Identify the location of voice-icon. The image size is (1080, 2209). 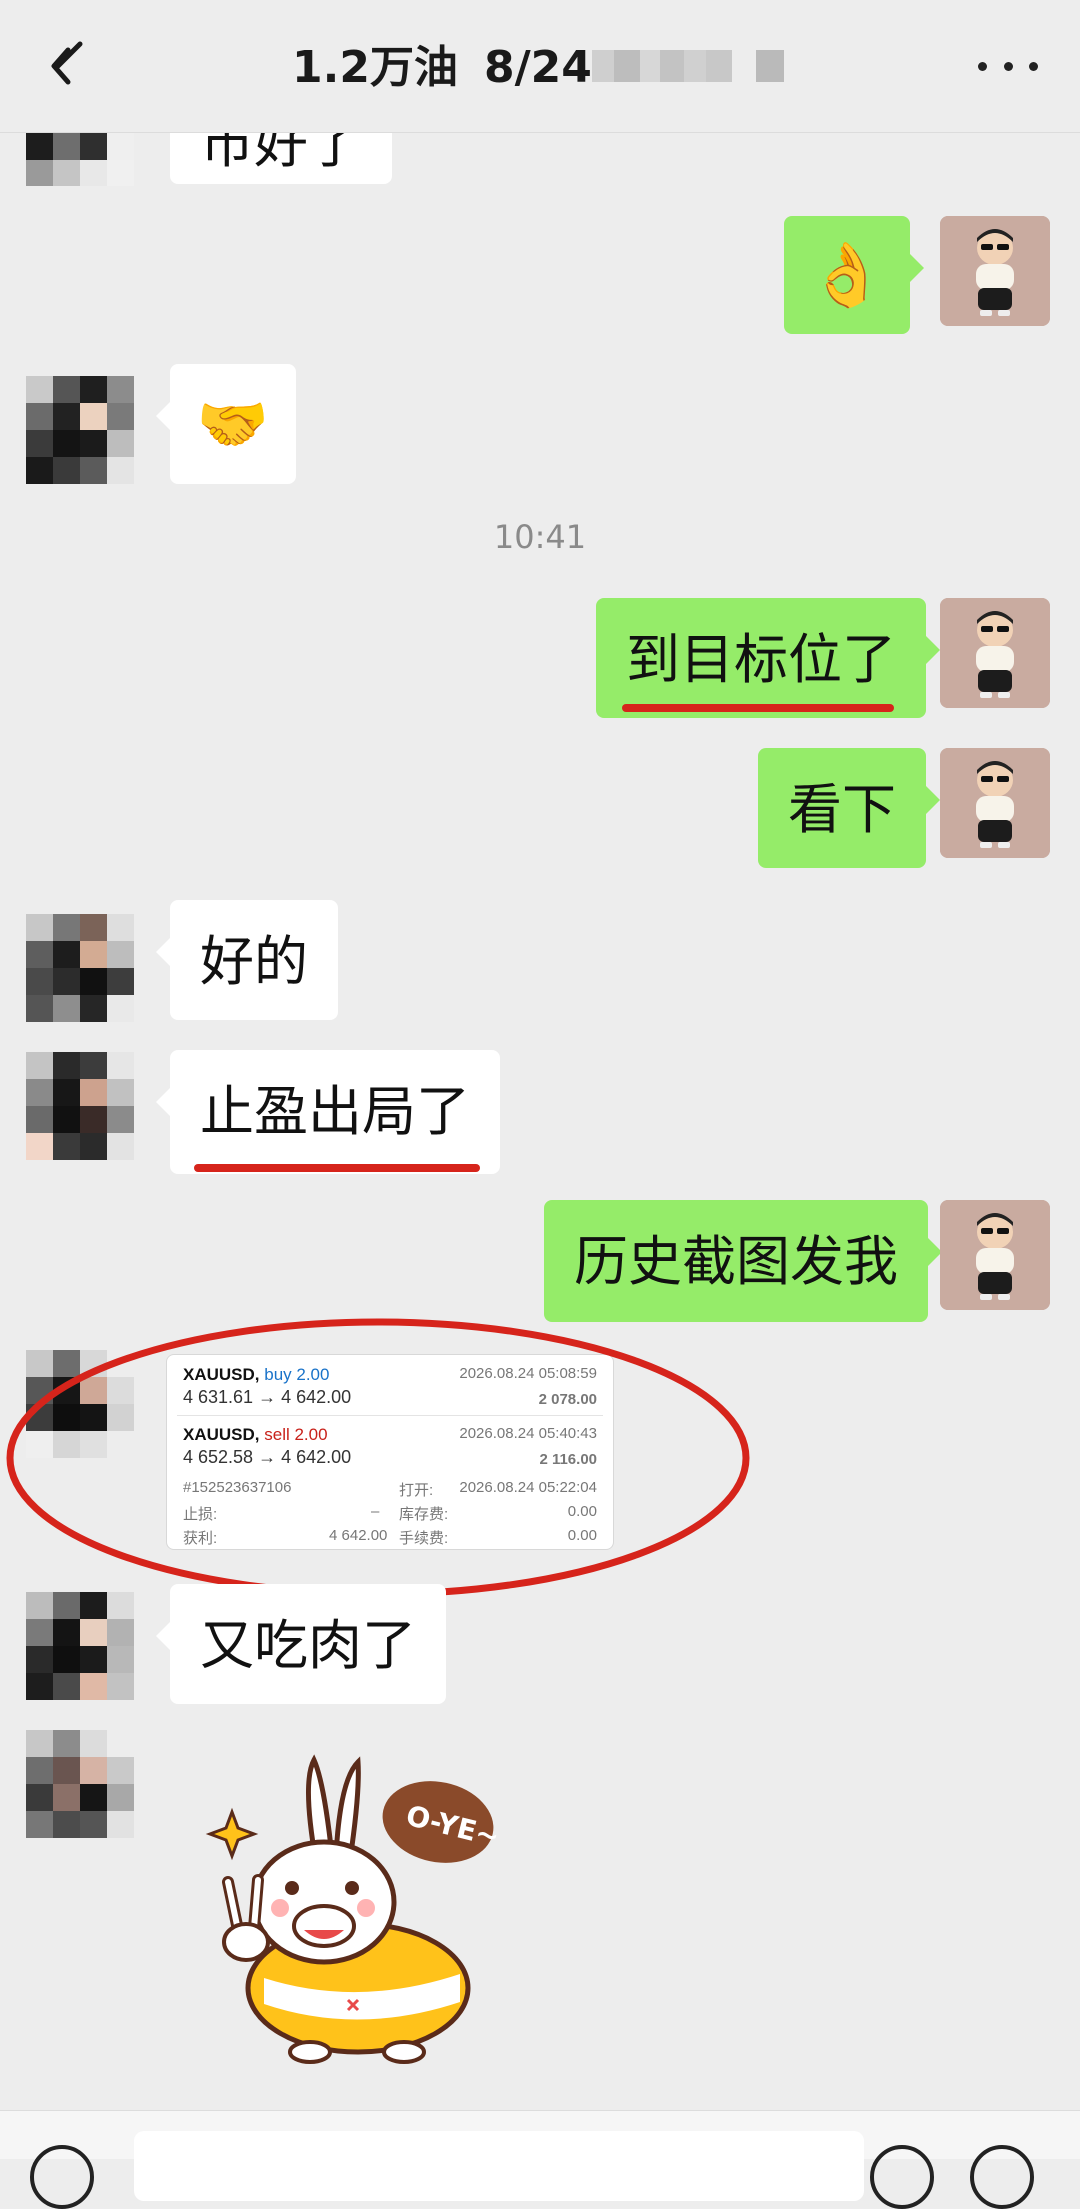
(62, 2177).